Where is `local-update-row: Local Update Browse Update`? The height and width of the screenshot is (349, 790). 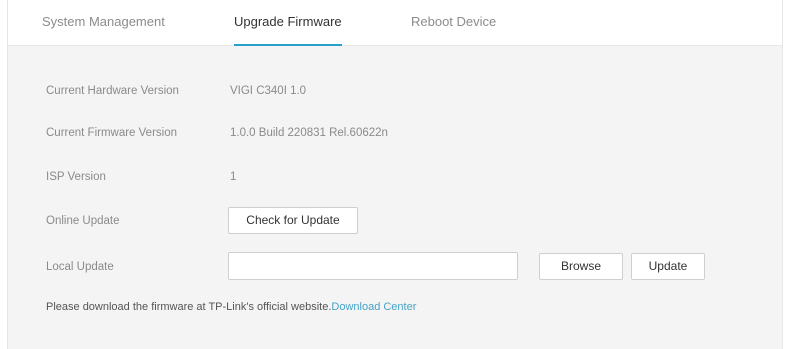 local-update-row: Local Update Browse Update is located at coordinates (395, 267).